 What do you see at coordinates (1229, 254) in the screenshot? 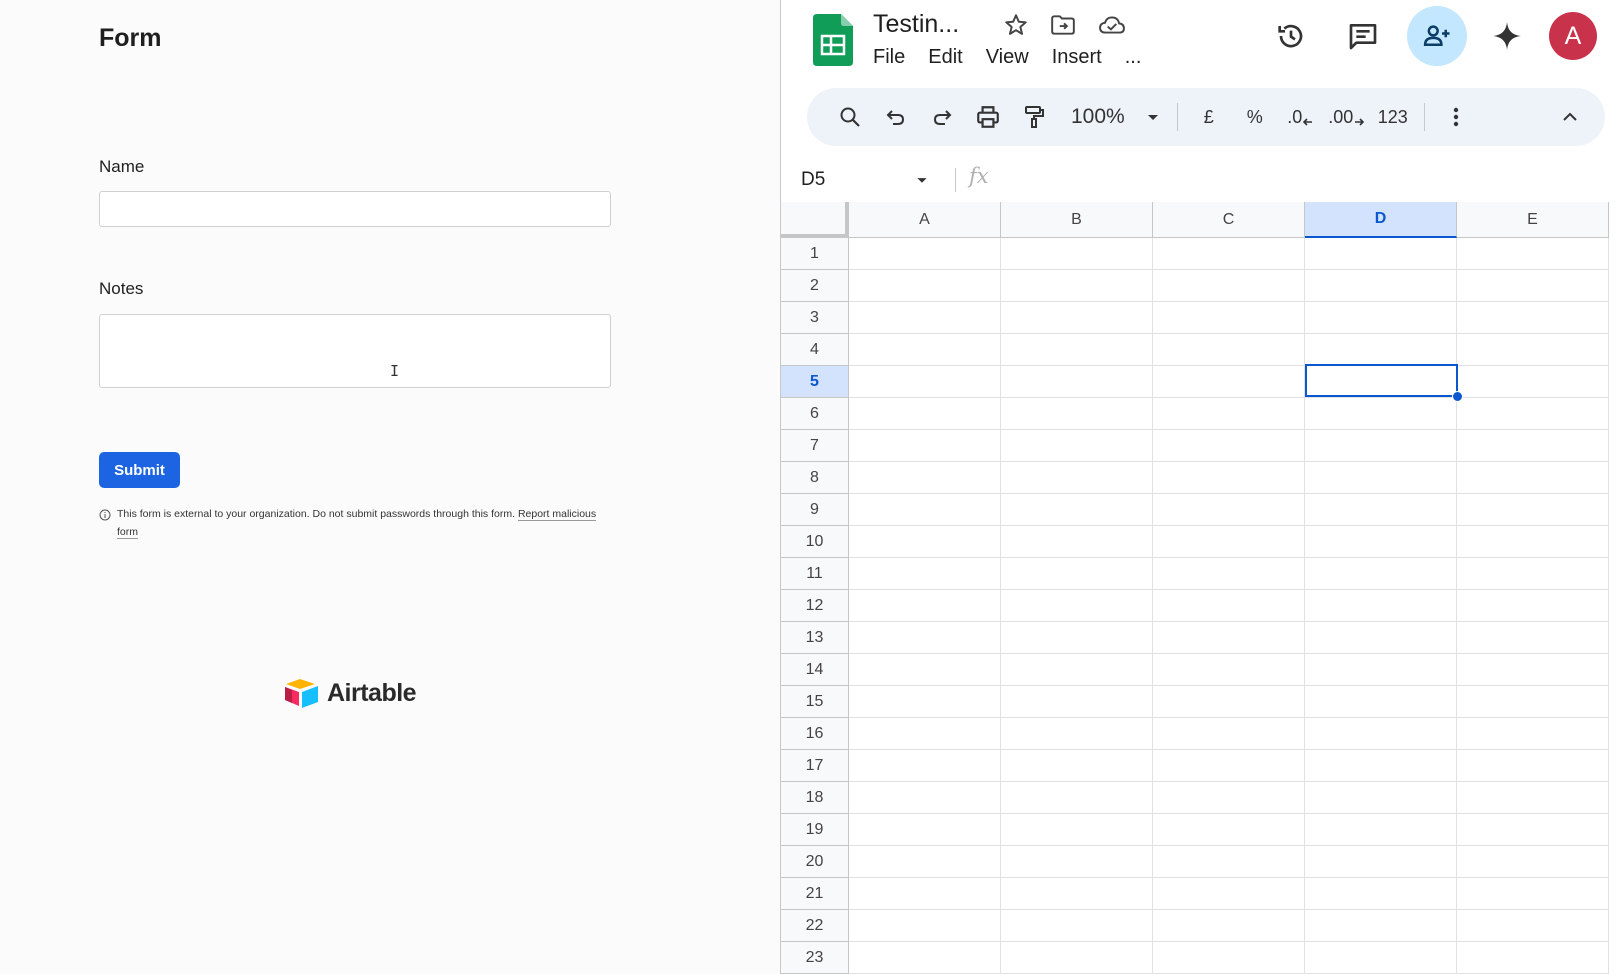
I see `cell-c1` at bounding box center [1229, 254].